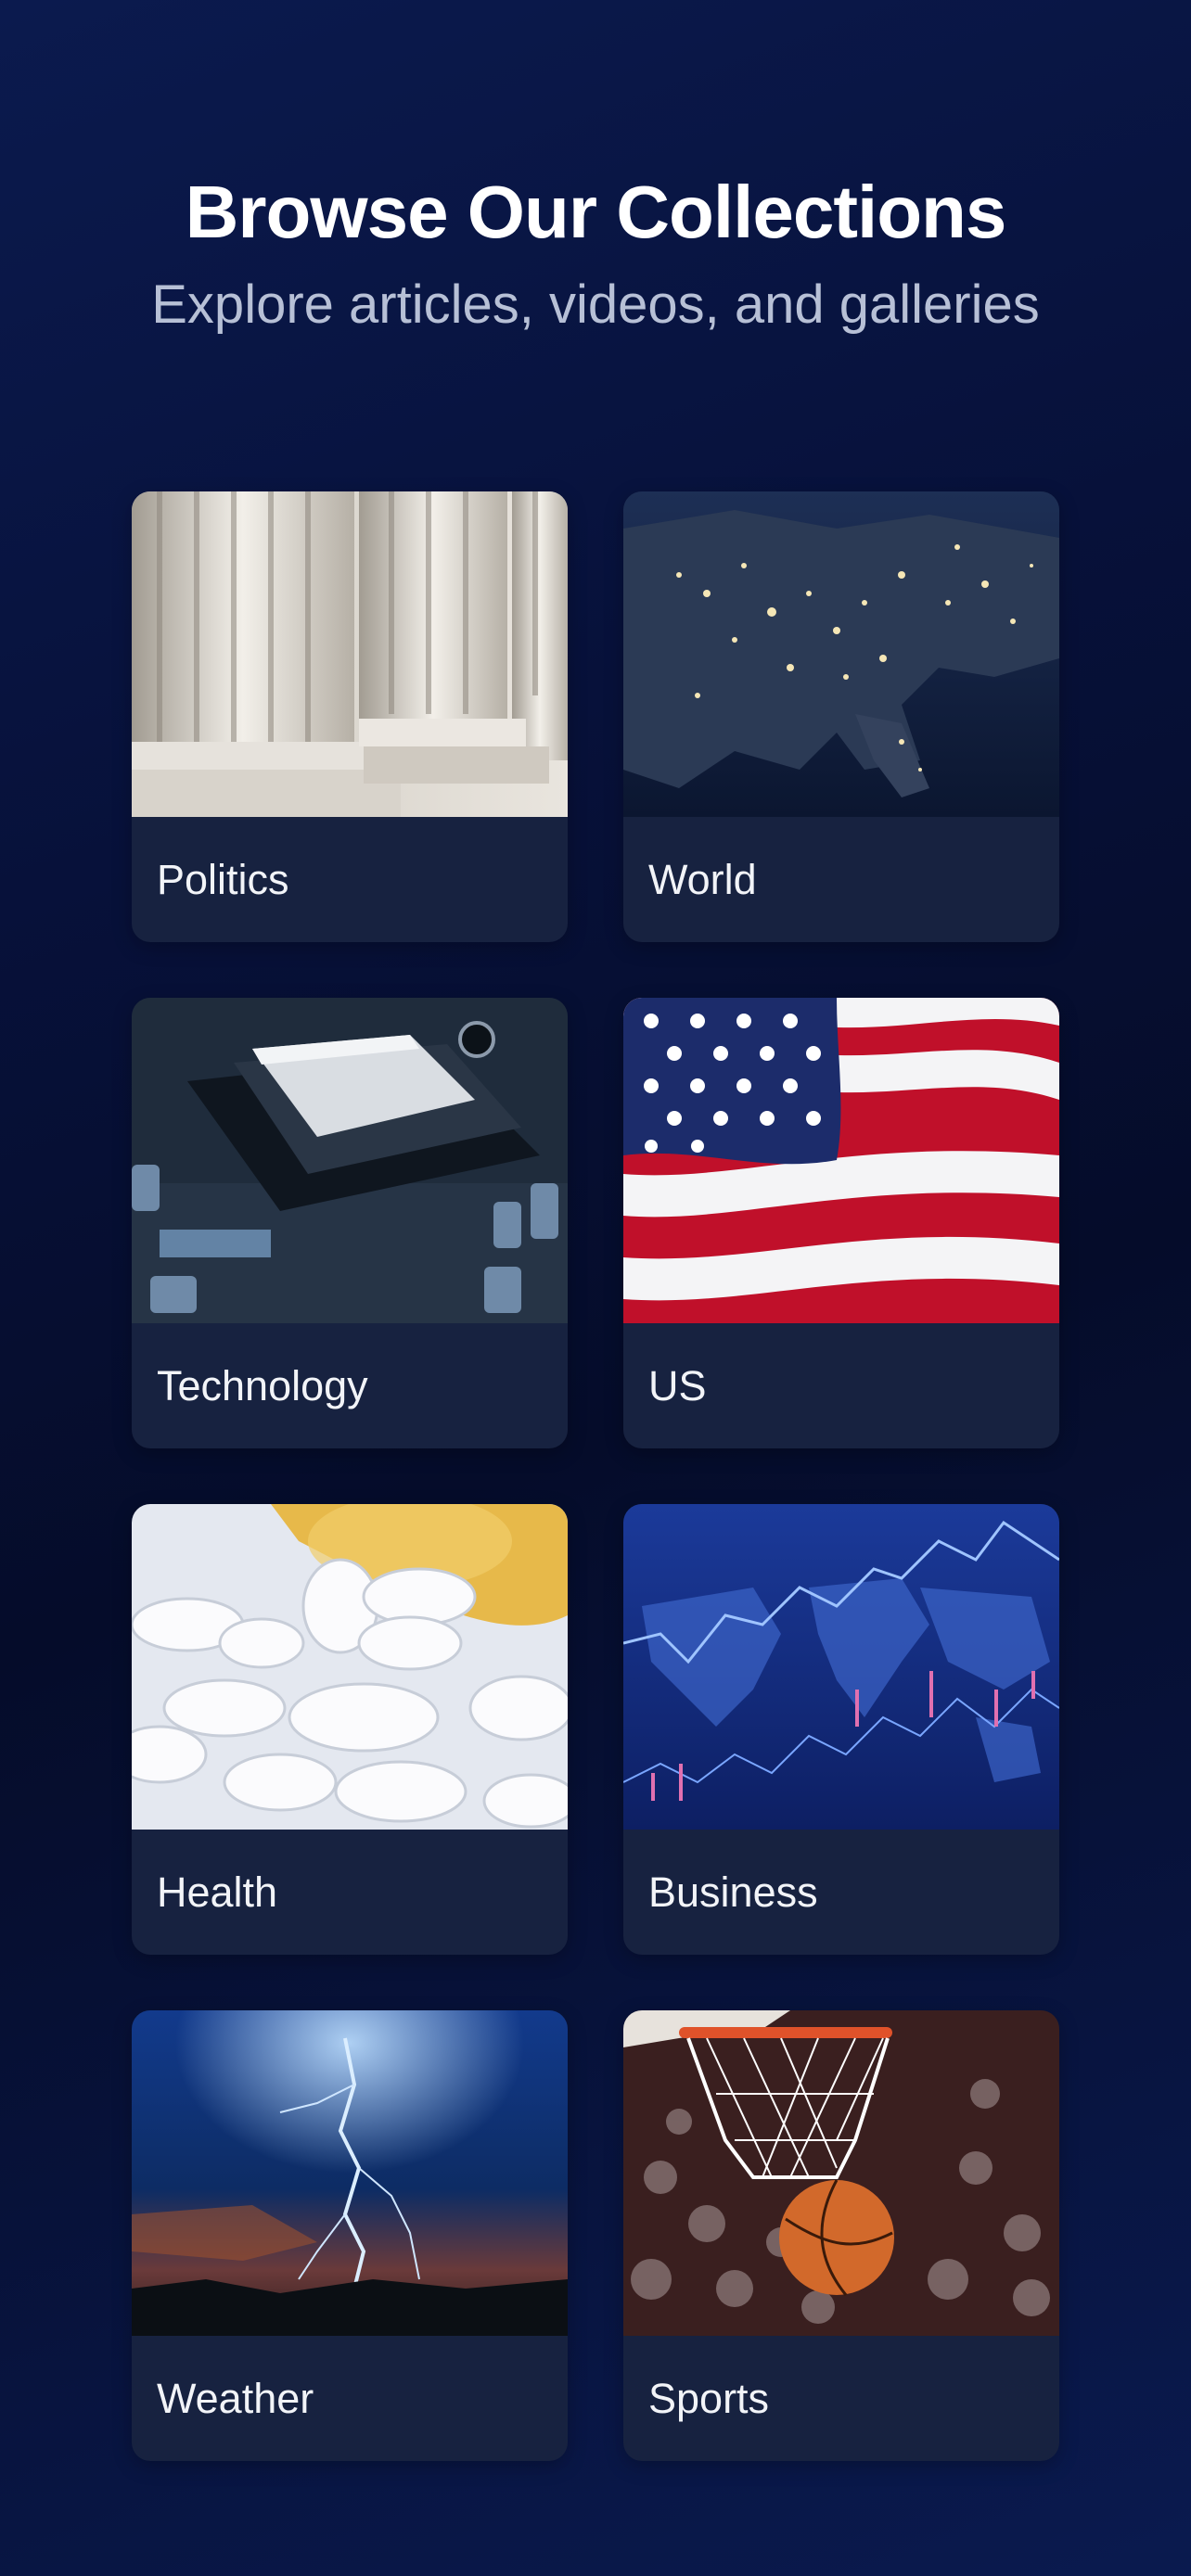  What do you see at coordinates (702, 879) in the screenshot?
I see `collection-label: World` at bounding box center [702, 879].